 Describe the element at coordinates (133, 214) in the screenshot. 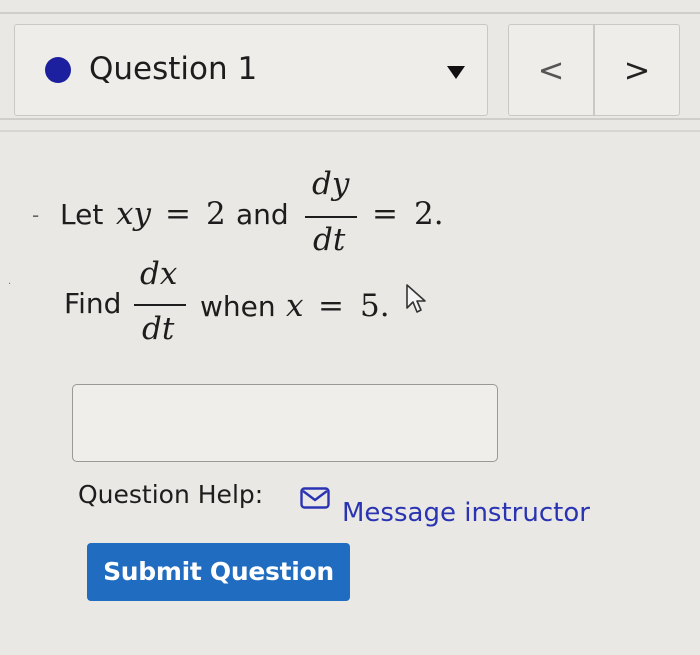

I see `expr-xy: xy` at that location.